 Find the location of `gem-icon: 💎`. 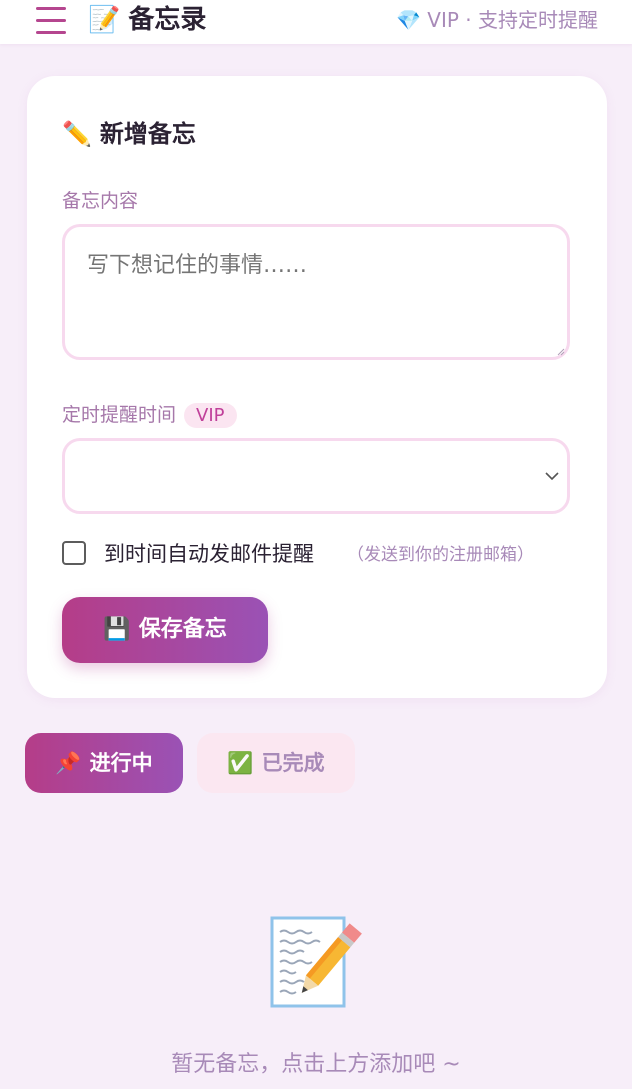

gem-icon: 💎 is located at coordinates (409, 20).